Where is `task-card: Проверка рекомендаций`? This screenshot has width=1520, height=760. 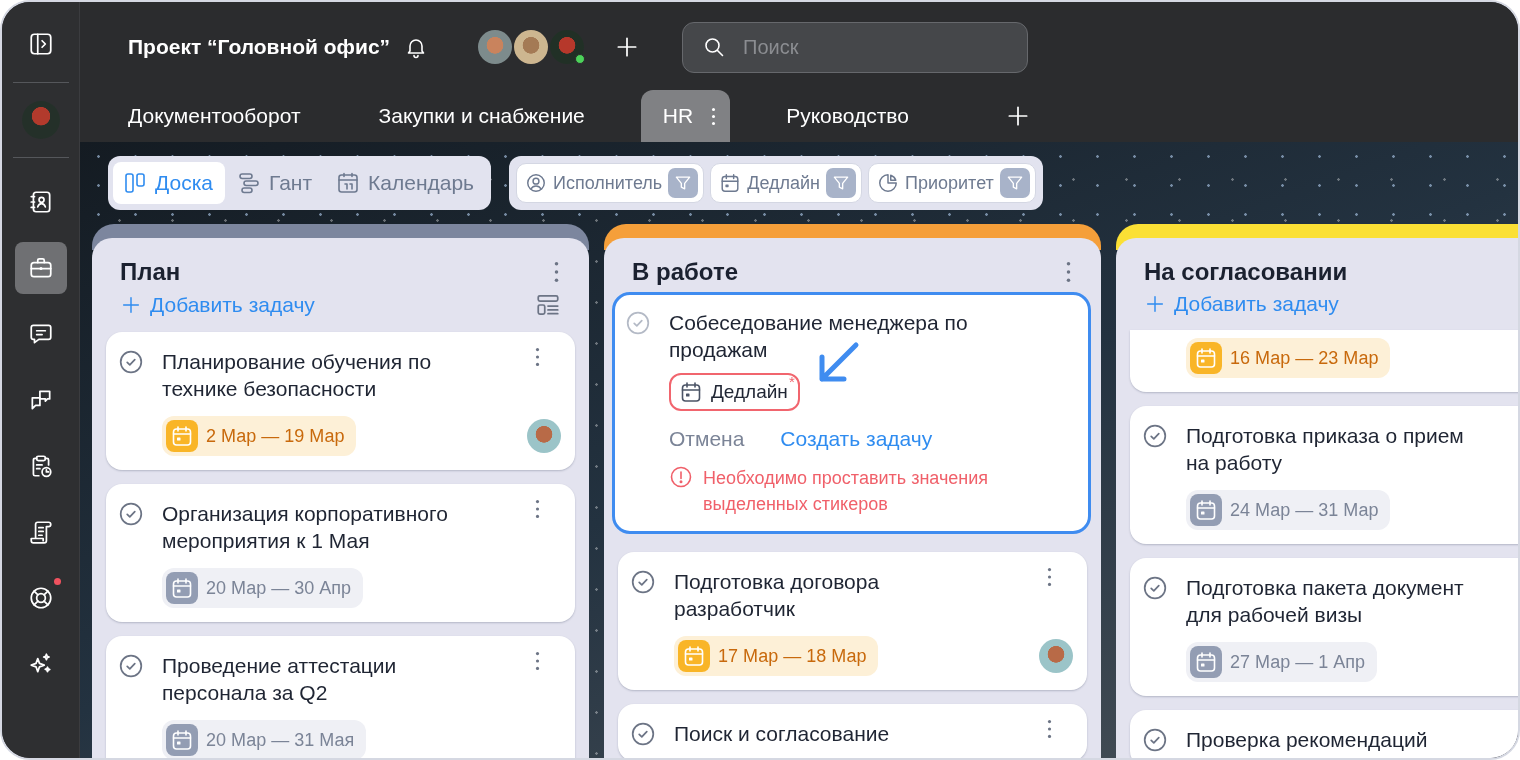 task-card: Проверка рекомендаций is located at coordinates (1324, 734).